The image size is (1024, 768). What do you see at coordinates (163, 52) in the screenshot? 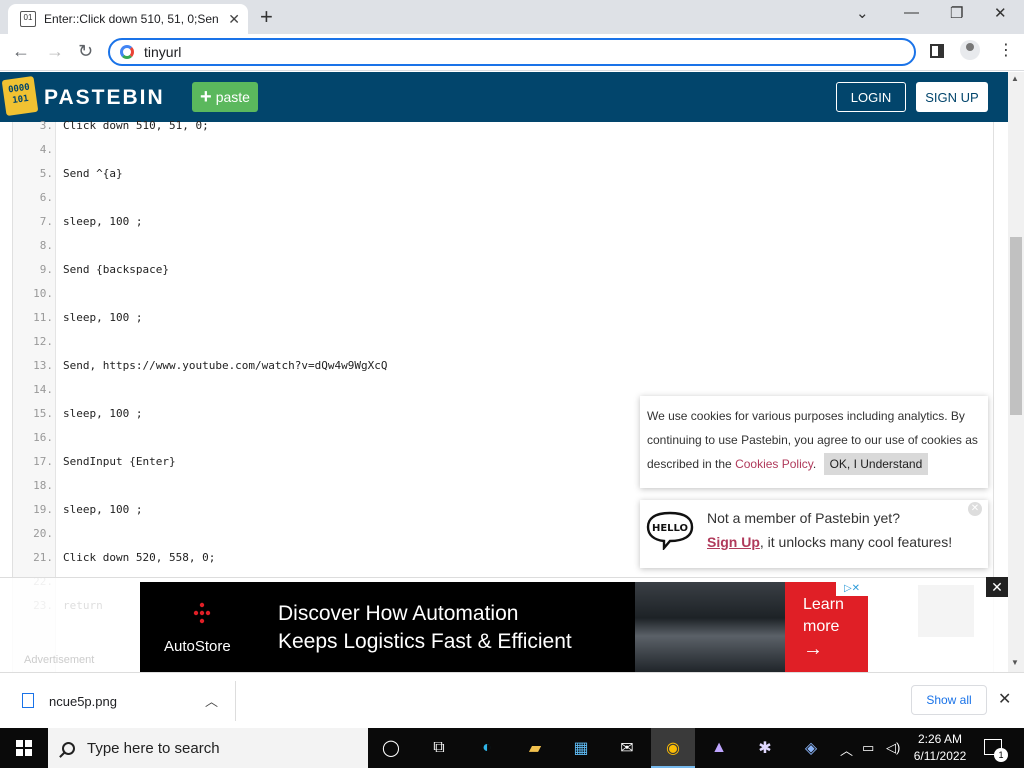
I see `omnibox-text: tinyurl` at bounding box center [163, 52].